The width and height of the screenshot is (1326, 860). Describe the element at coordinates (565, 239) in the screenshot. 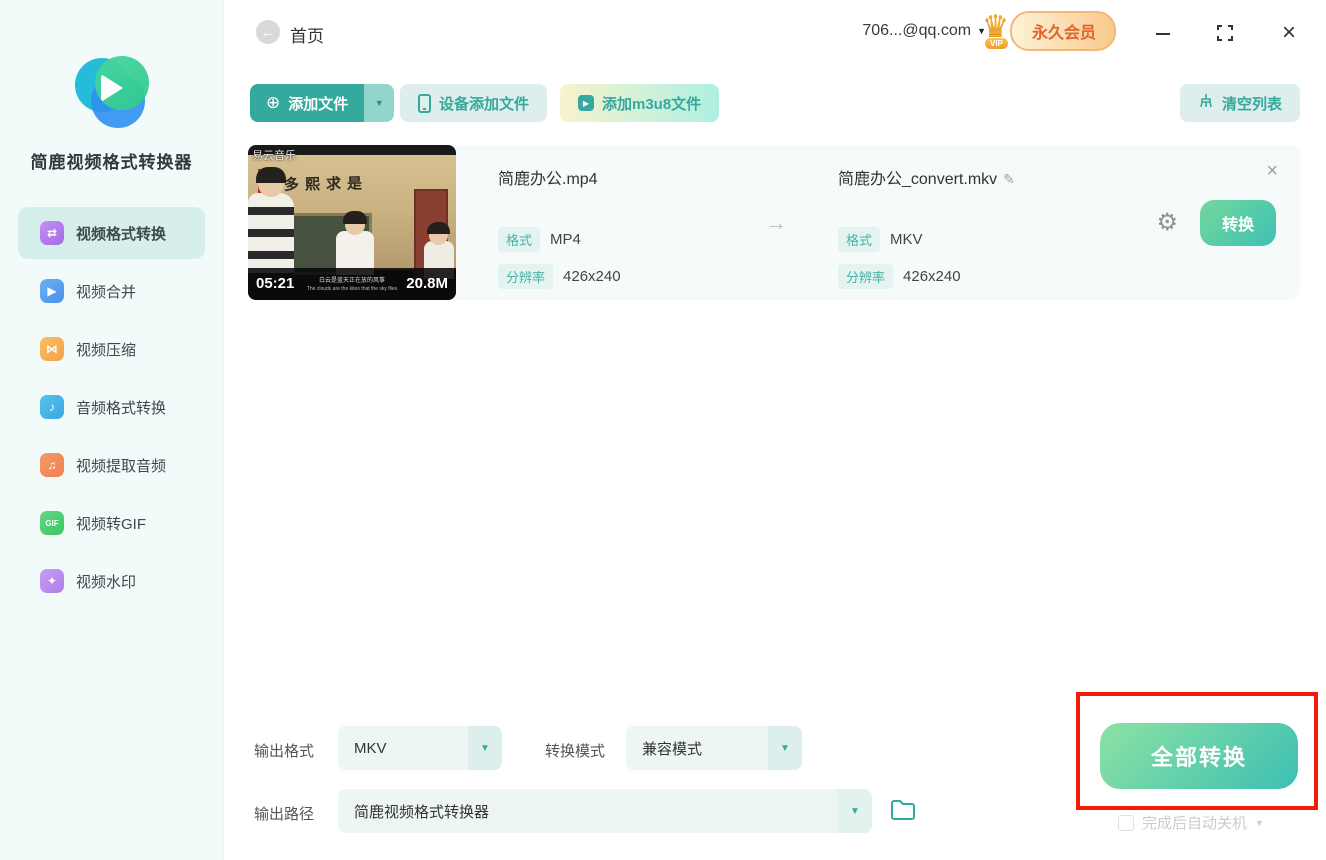

I see `source-format-value: MP4` at that location.